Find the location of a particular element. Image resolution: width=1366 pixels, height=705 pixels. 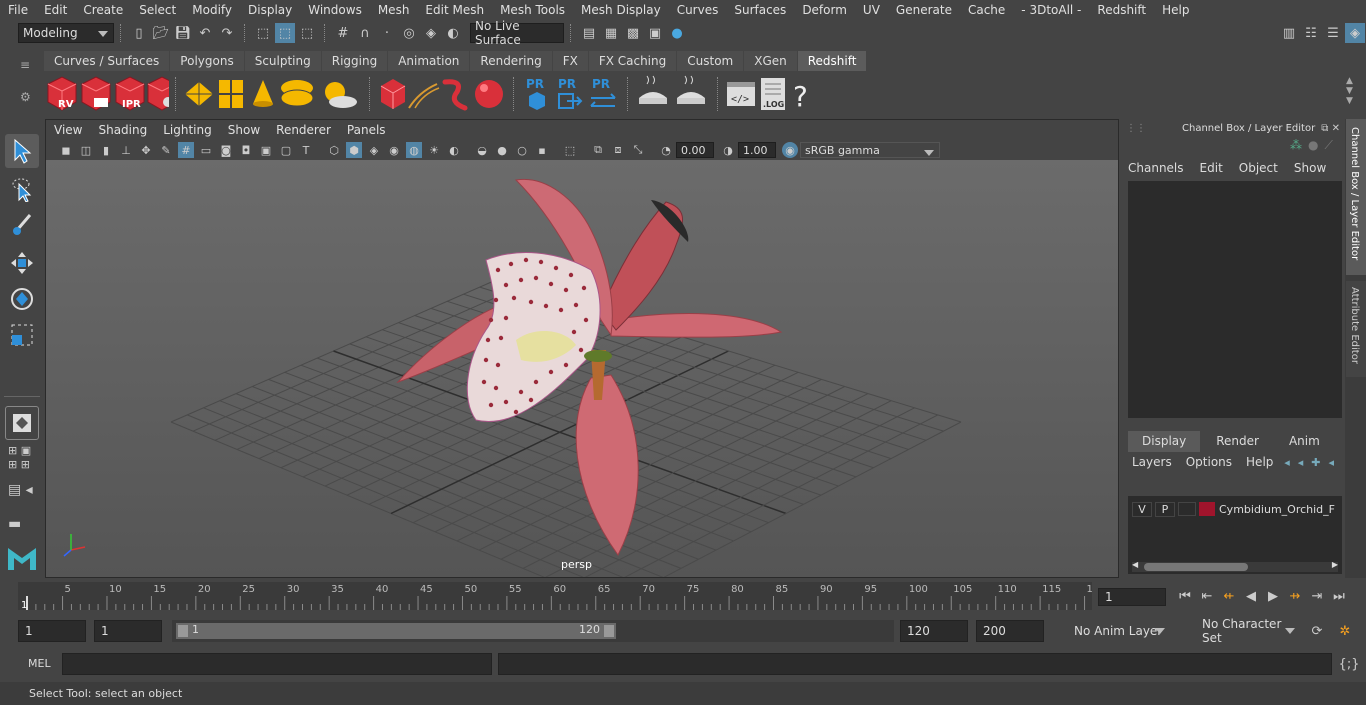

panel-menu-view: View is located at coordinates (68, 130).